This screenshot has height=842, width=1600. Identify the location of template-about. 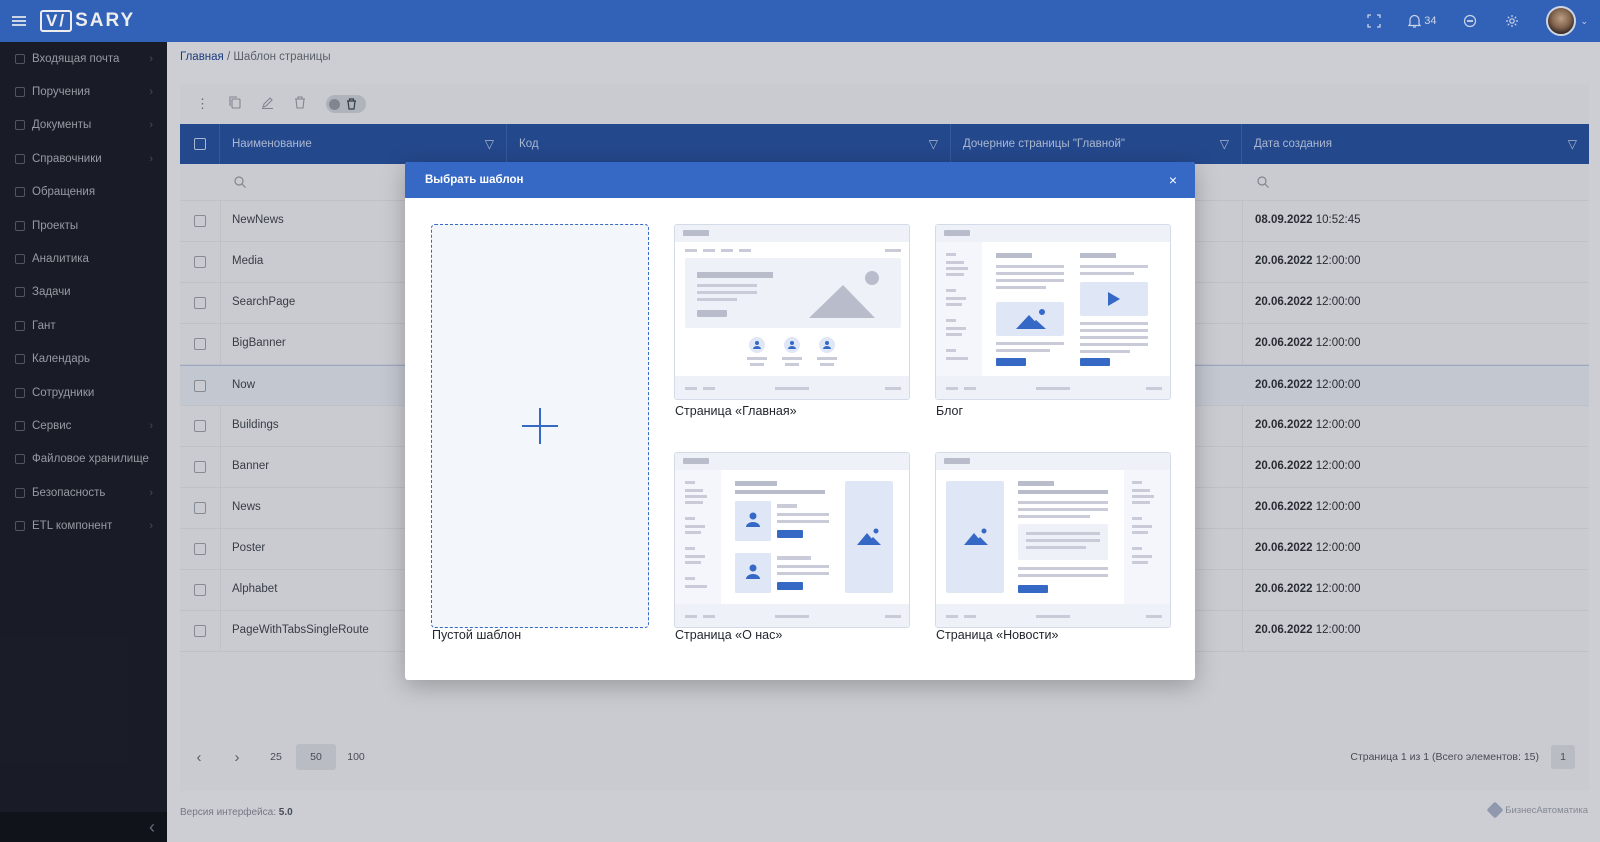
(792, 540).